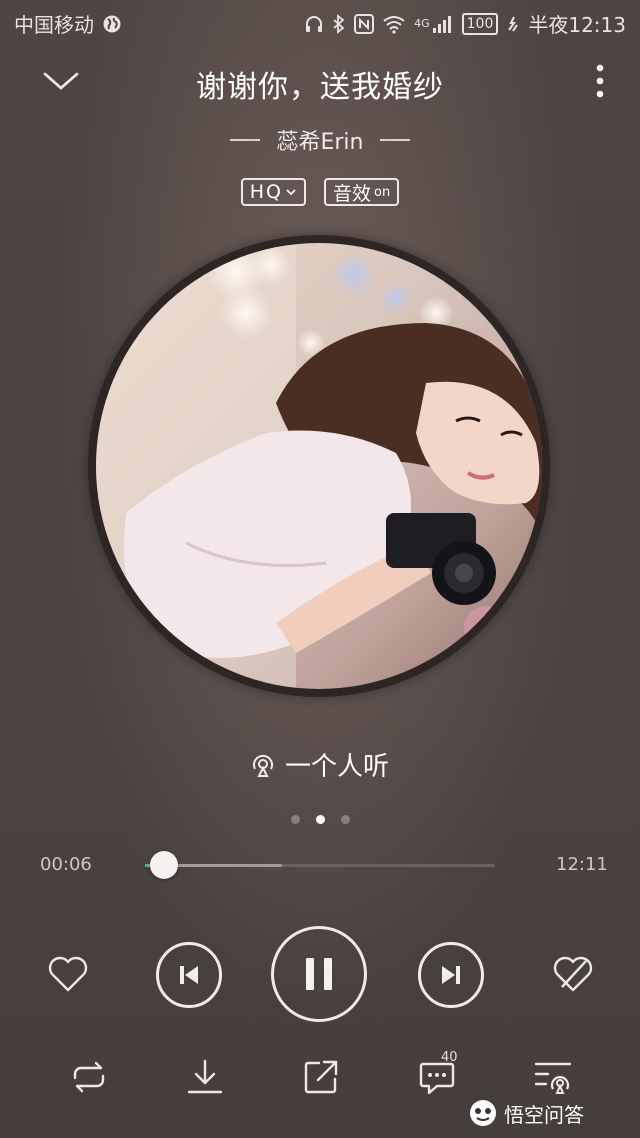 The width and height of the screenshot is (640, 1138). What do you see at coordinates (544, 1114) in the screenshot?
I see `watermark-text: 悟空问答` at bounding box center [544, 1114].